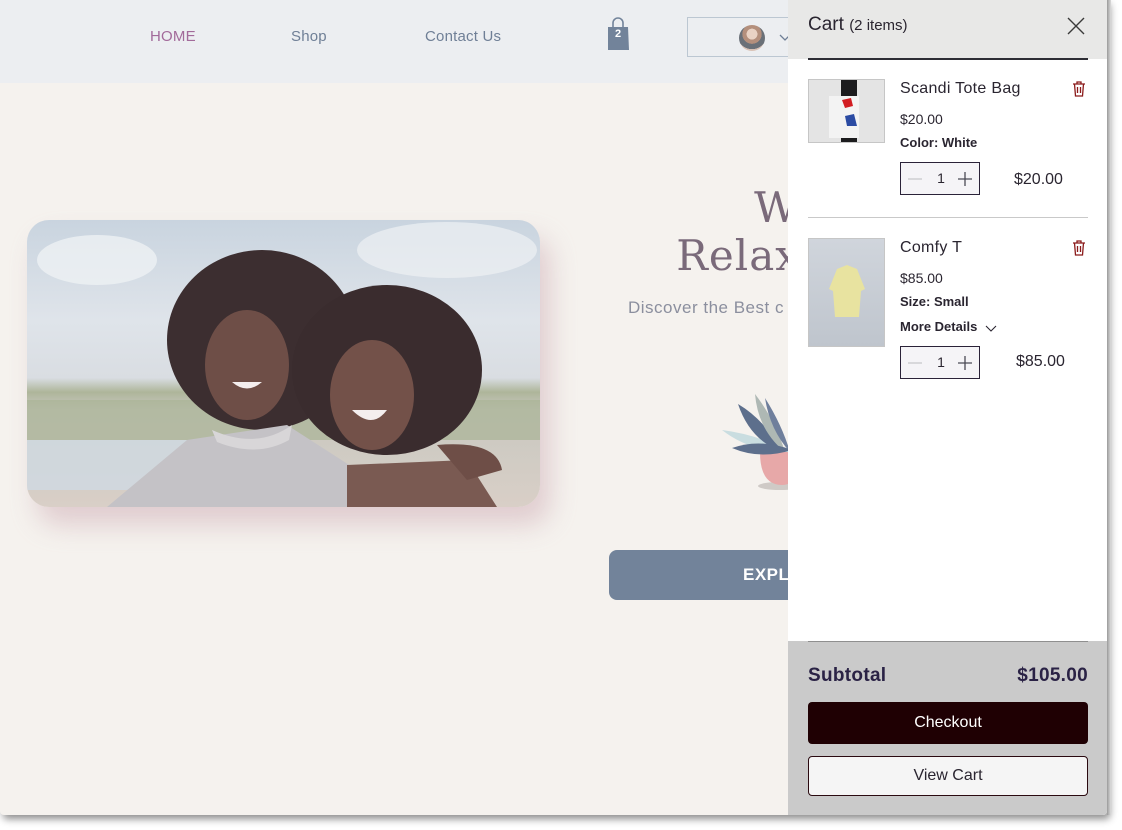 Image resolution: width=1122 pixels, height=830 pixels. Describe the element at coordinates (463, 36) in the screenshot. I see `nav-contact-us: Contact Us` at that location.